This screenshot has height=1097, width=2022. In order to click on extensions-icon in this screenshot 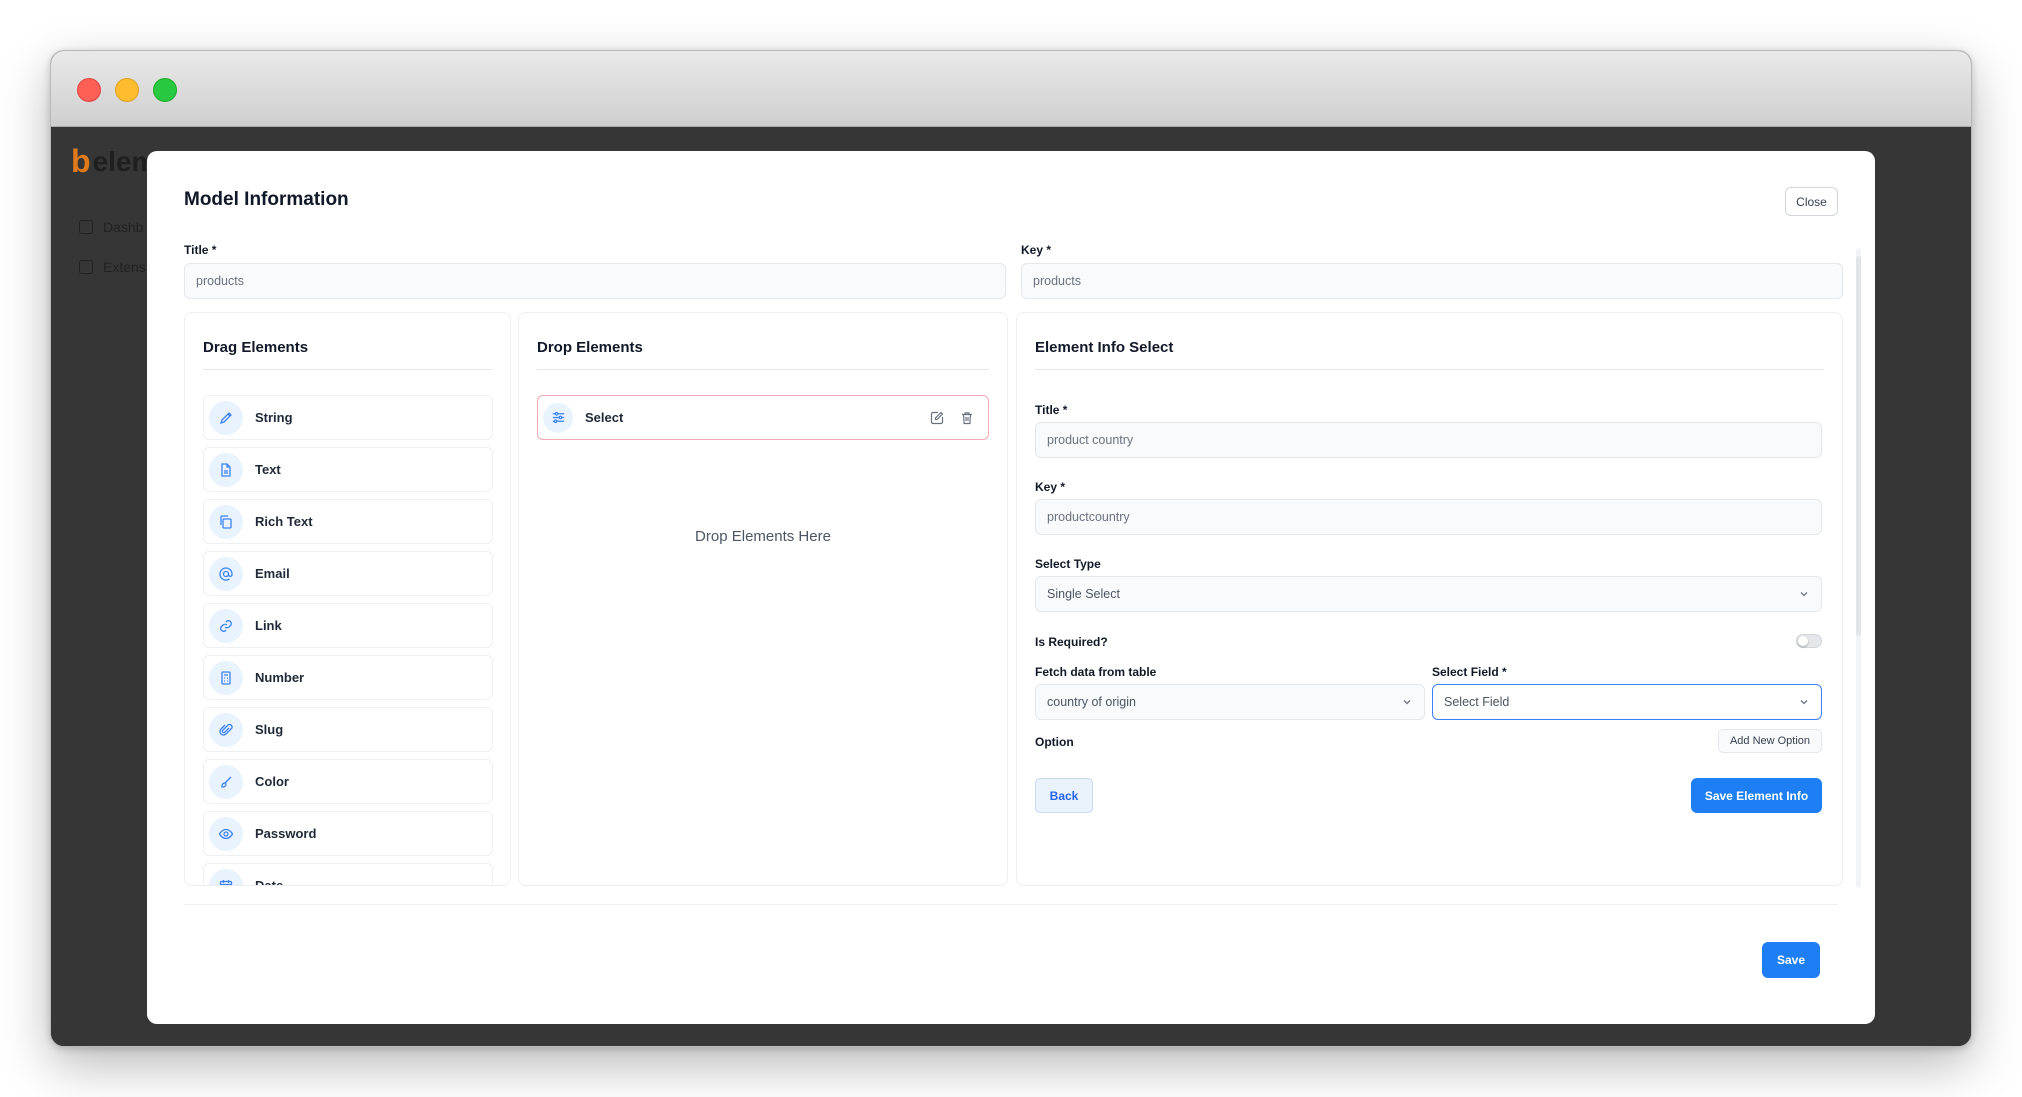, I will do `click(86, 267)`.